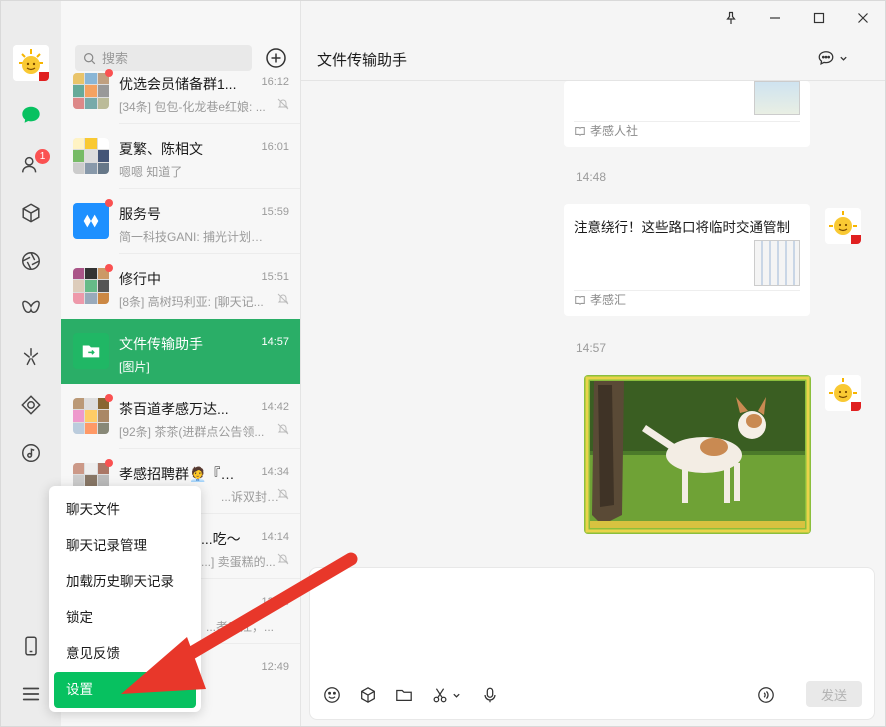  I want to click on conversation-time: 14:14, so click(275, 537).